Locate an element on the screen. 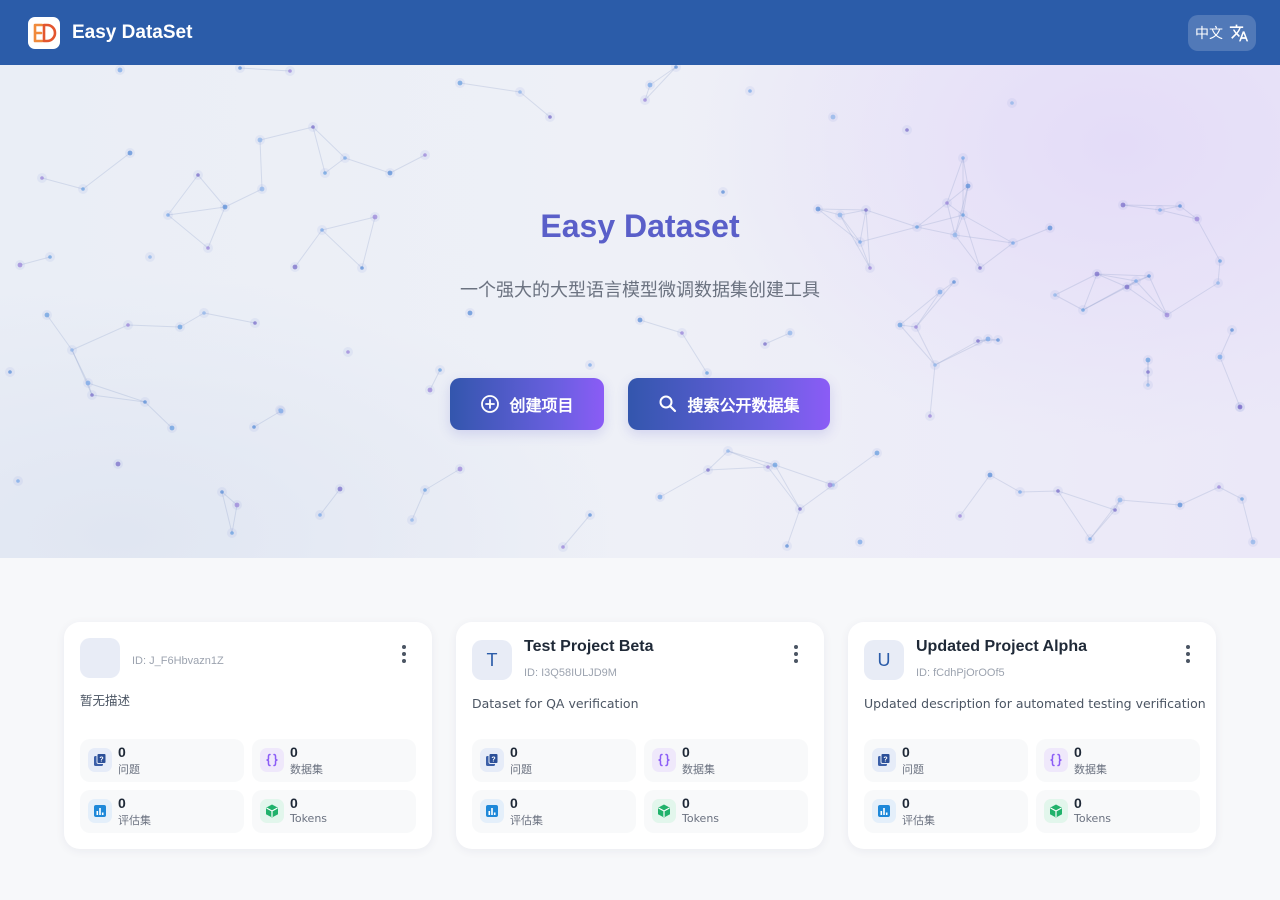 The image size is (1280, 900). search-public-datasets-button: 搜索公开数据集 is located at coordinates (729, 404).